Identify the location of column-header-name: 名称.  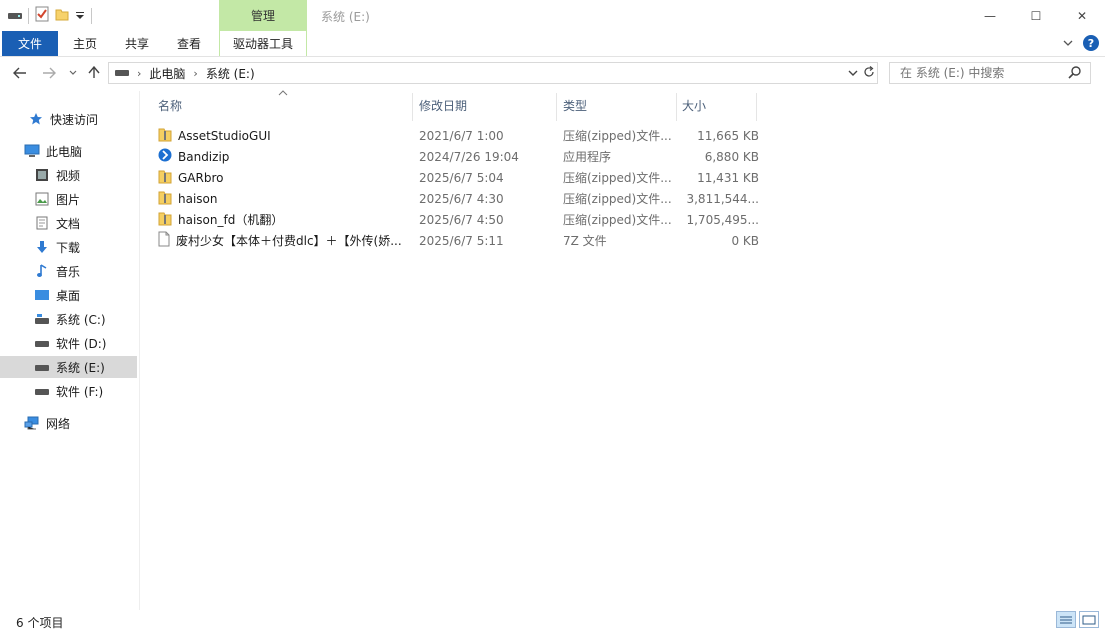
(284, 105).